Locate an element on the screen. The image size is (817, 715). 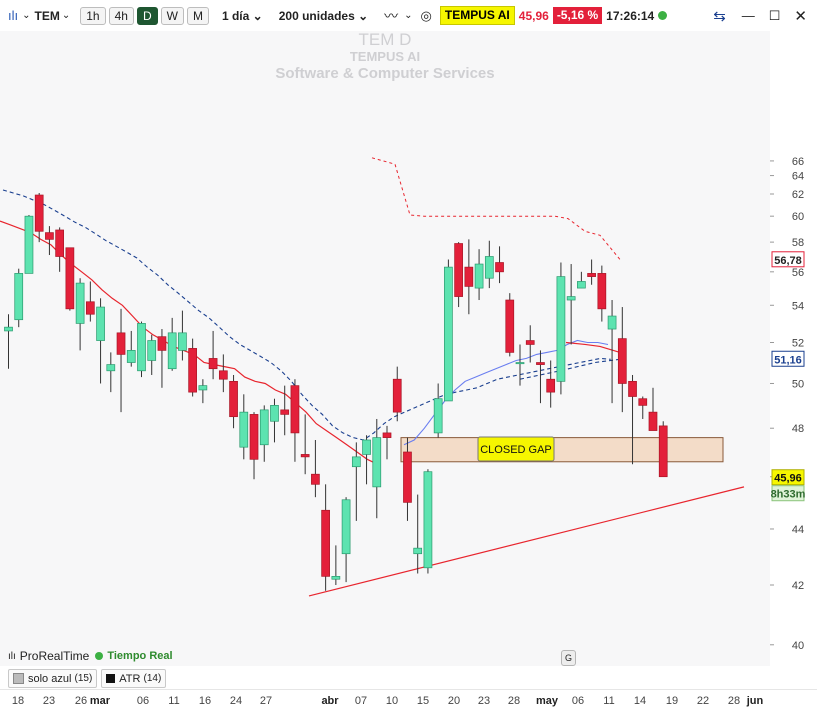
closed-gap-label-text: CLOSED GAP is located at coordinates (516, 450).